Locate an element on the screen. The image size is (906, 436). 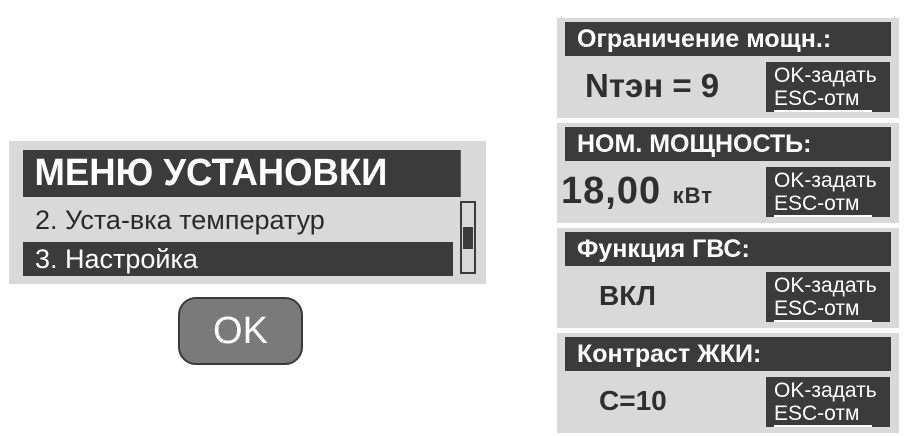
panel-value: 18,00 кВт is located at coordinates (661, 191).